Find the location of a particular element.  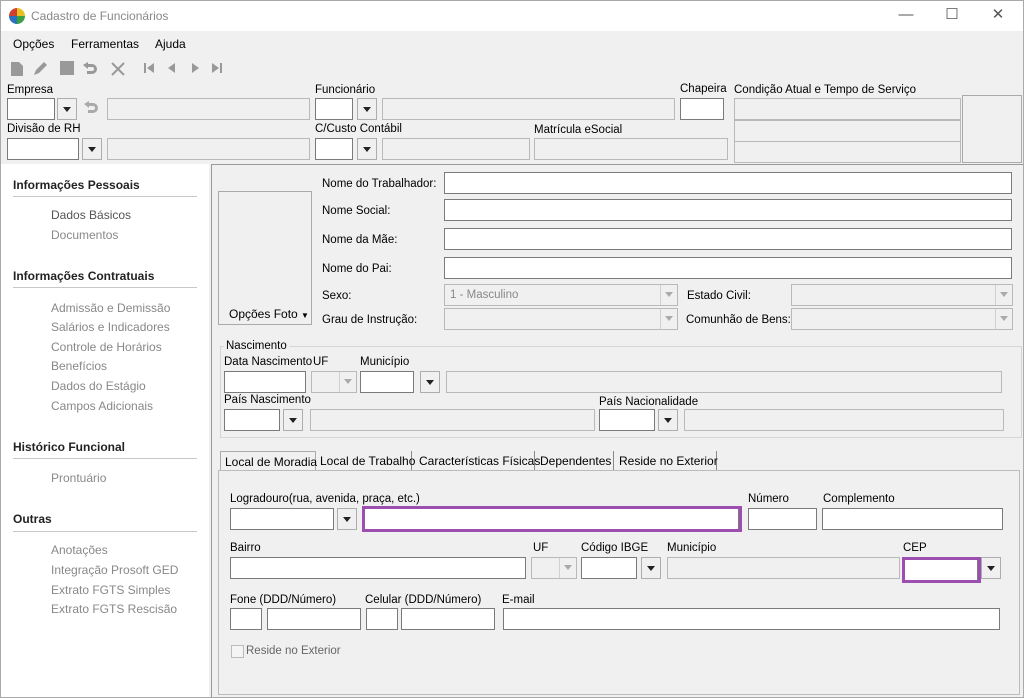

email-label: E-mail is located at coordinates (518, 600).